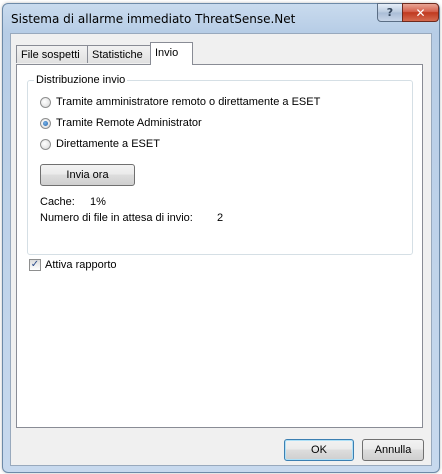 This screenshot has width=442, height=474. Describe the element at coordinates (393, 450) in the screenshot. I see `cancel-button: Annulla` at that location.